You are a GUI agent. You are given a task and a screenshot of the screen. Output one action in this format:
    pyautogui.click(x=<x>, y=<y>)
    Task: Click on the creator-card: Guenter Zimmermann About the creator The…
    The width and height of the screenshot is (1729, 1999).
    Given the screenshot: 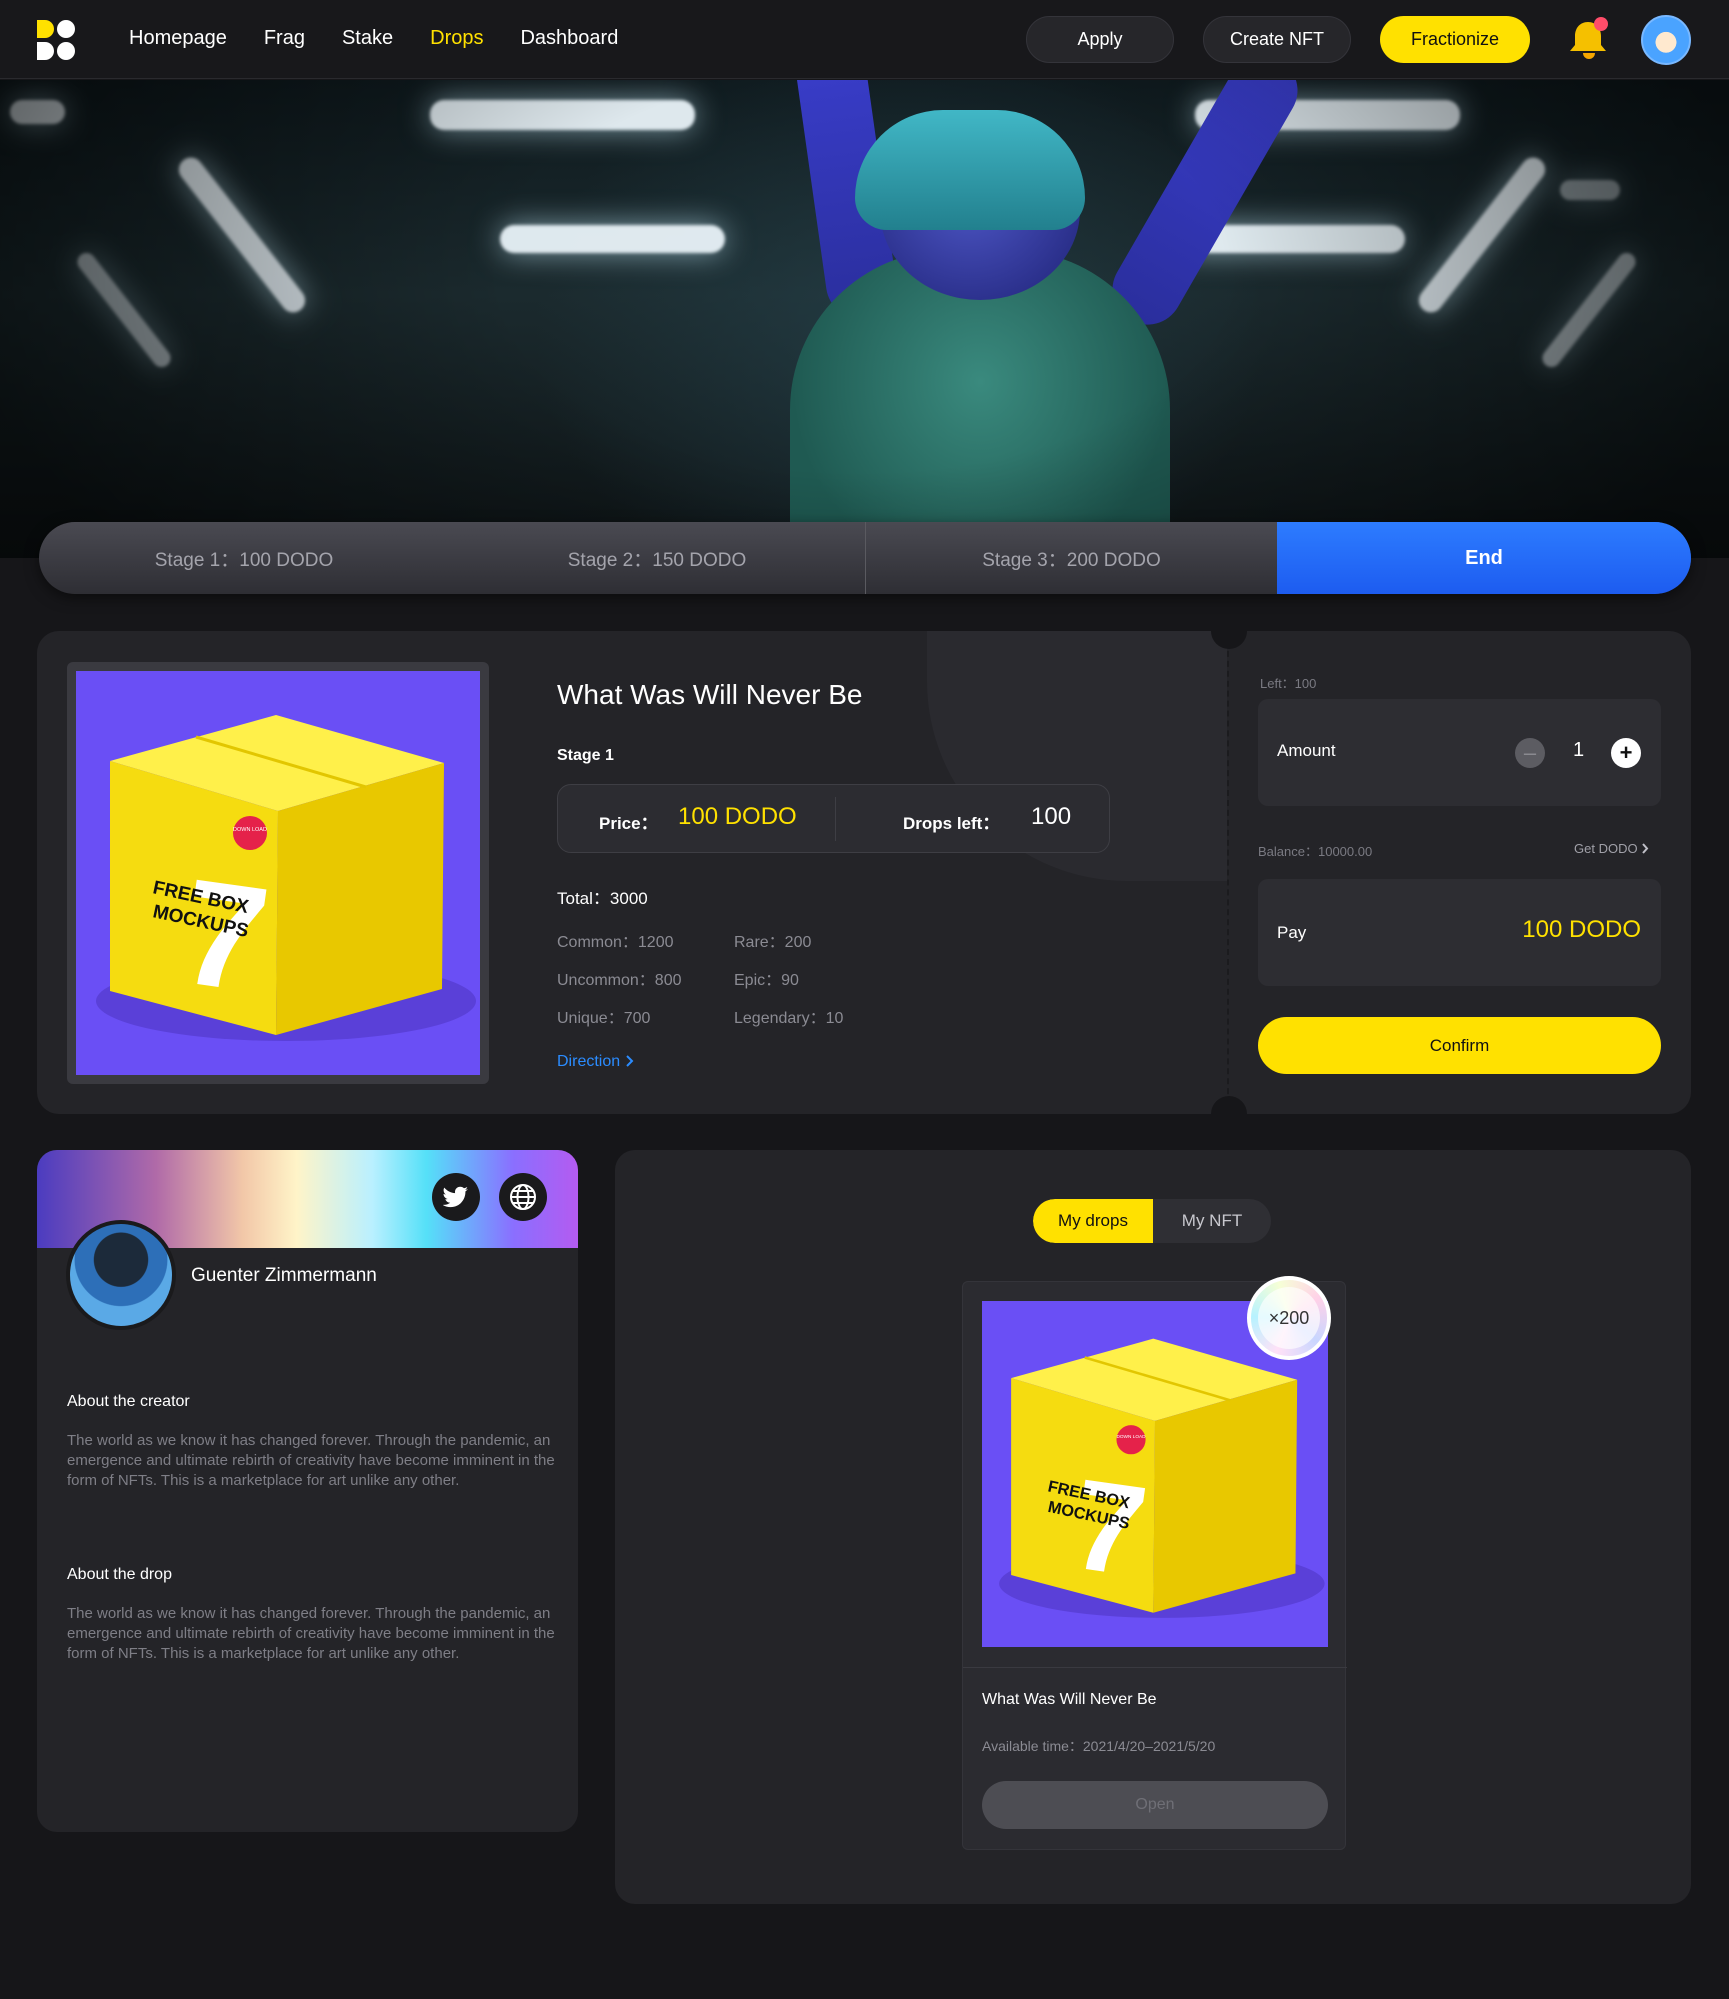 What is the action you would take?
    pyautogui.click(x=307, y=1491)
    